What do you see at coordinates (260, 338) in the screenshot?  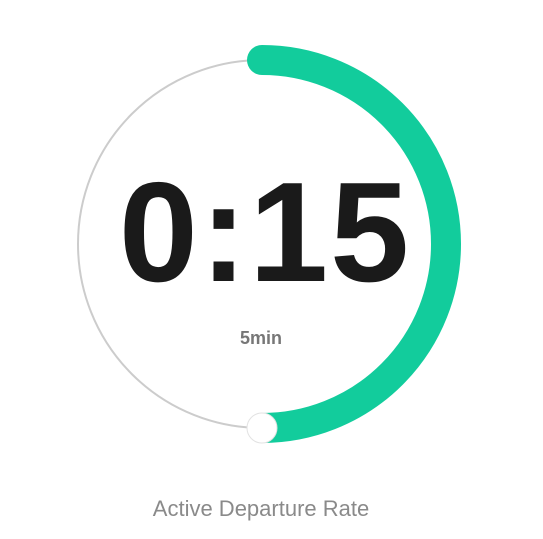 I see `duration-label: 5min` at bounding box center [260, 338].